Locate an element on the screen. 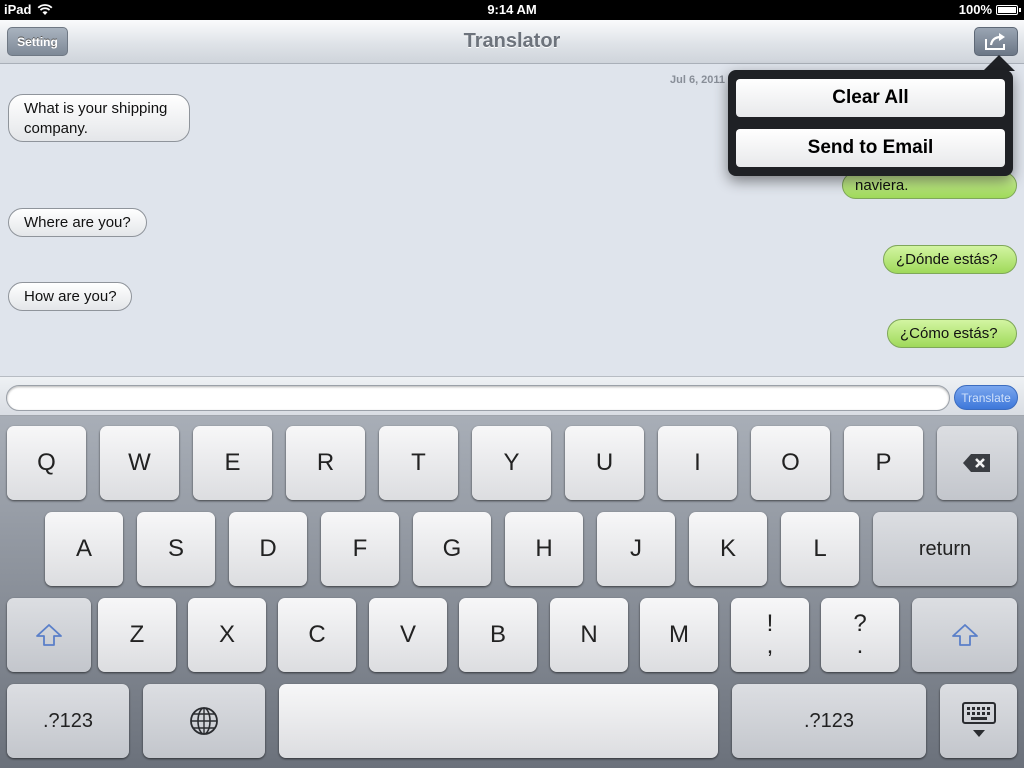 The width and height of the screenshot is (1024, 768). key-e: E is located at coordinates (232, 463).